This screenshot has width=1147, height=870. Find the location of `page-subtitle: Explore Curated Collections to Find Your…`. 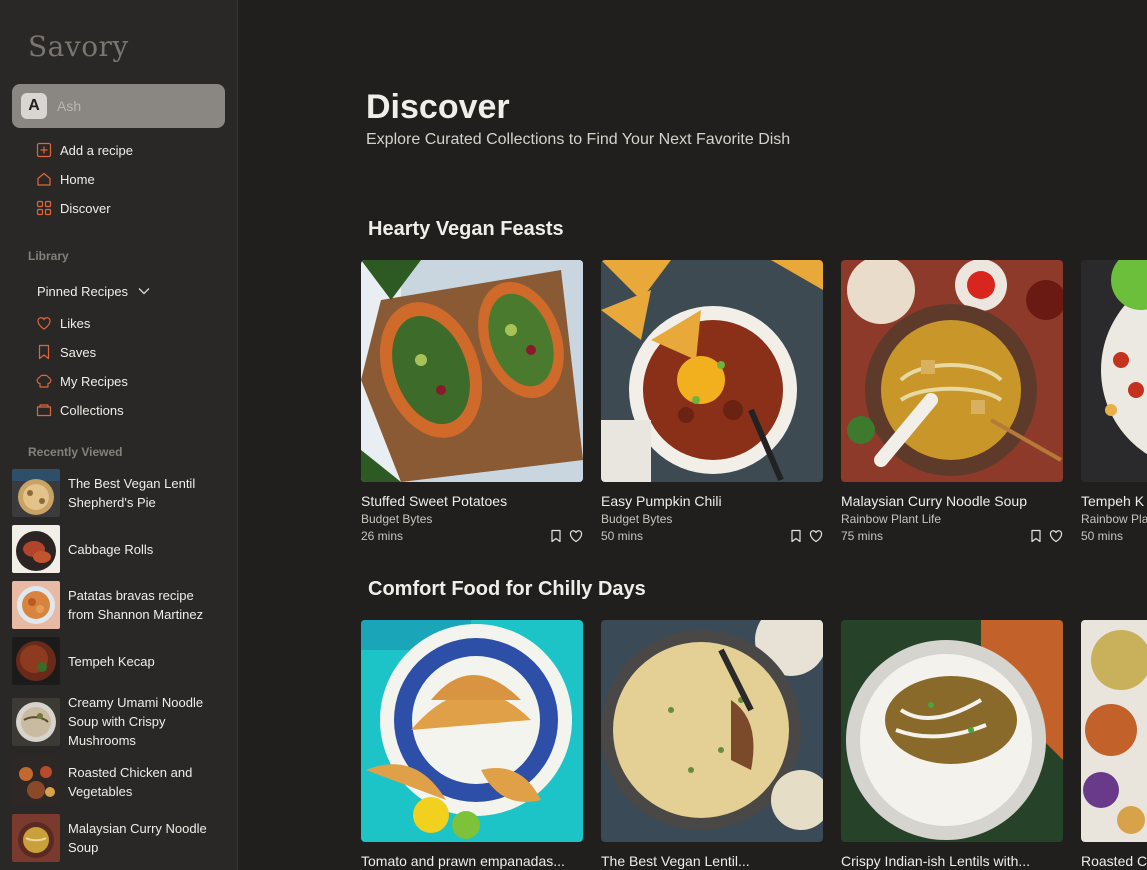

page-subtitle: Explore Curated Collections to Find Your… is located at coordinates (578, 139).